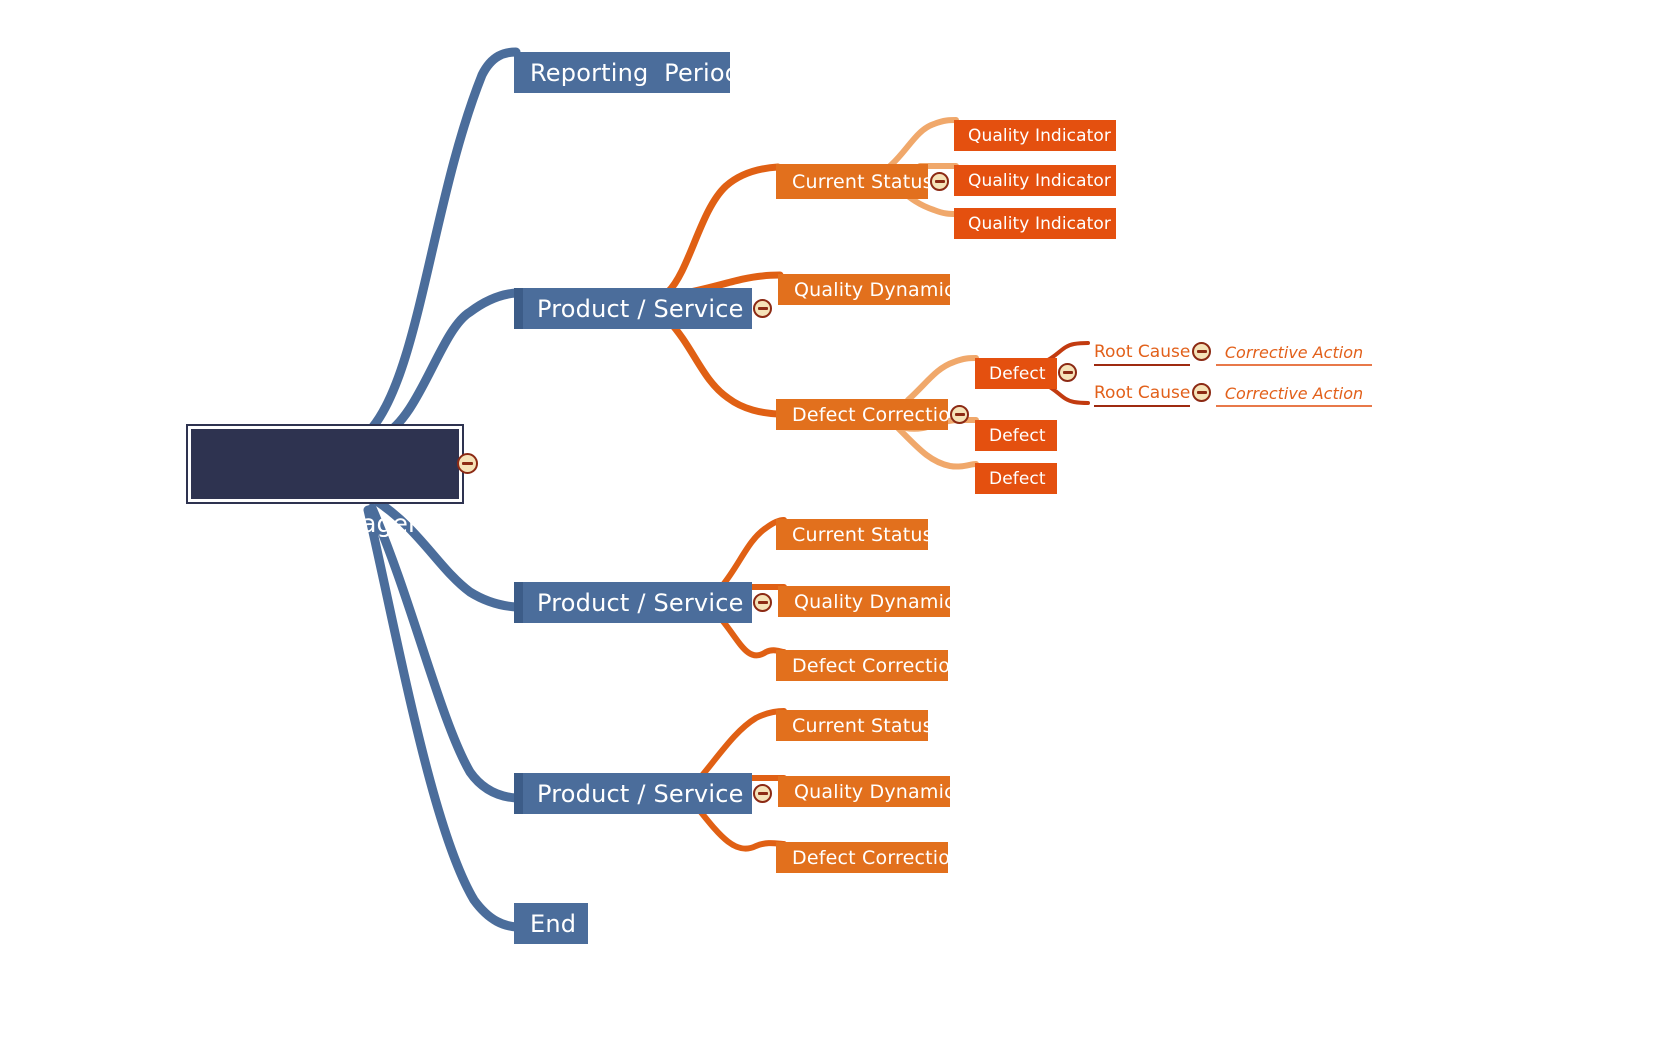  I want to click on node-quality-indicator-3: Quality Indicator, so click(1035, 223).